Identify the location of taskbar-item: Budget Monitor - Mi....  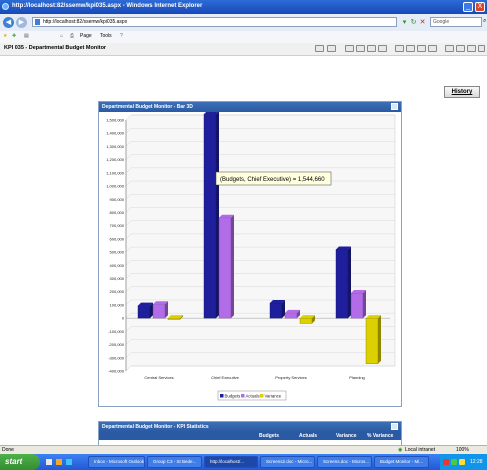
(401, 462).